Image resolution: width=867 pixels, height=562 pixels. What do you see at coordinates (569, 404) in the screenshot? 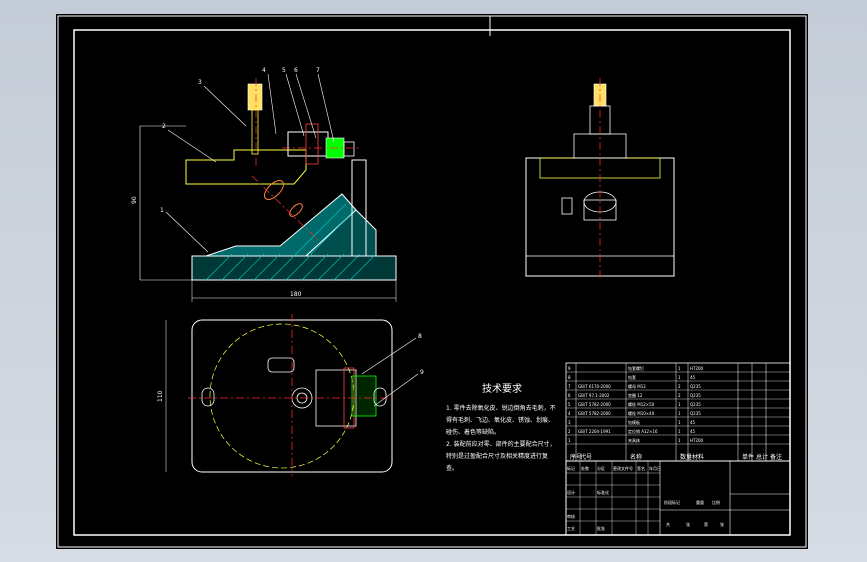
I see `bom-cell: 5` at bounding box center [569, 404].